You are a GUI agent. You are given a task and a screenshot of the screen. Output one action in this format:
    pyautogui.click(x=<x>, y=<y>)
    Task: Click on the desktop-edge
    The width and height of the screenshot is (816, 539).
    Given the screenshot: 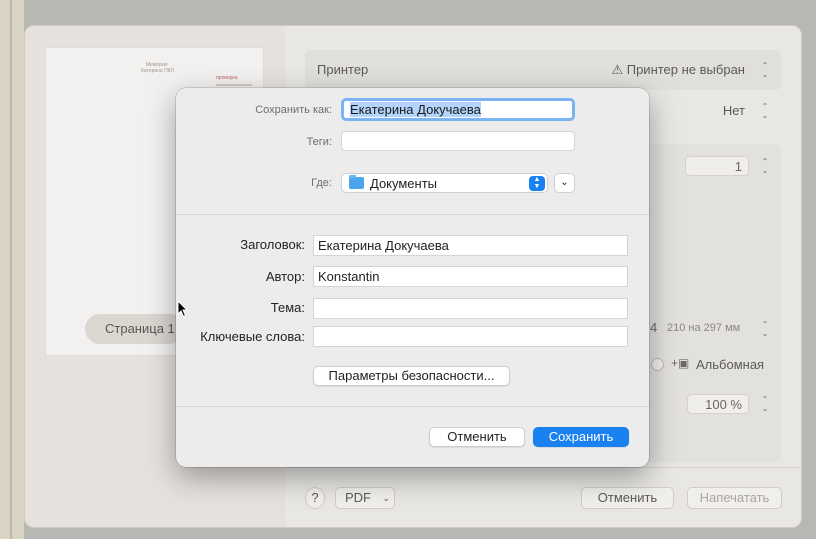 What is the action you would take?
    pyautogui.click(x=12, y=269)
    